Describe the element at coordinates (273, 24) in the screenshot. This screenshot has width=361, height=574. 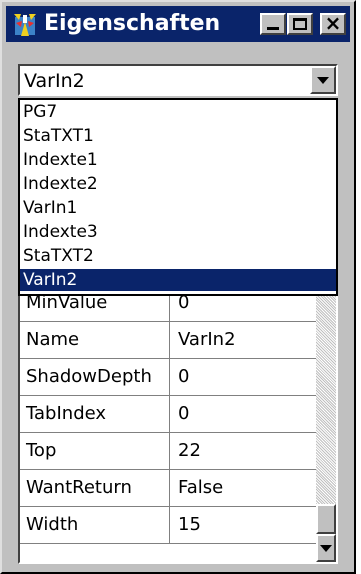
I see `minimize-button` at that location.